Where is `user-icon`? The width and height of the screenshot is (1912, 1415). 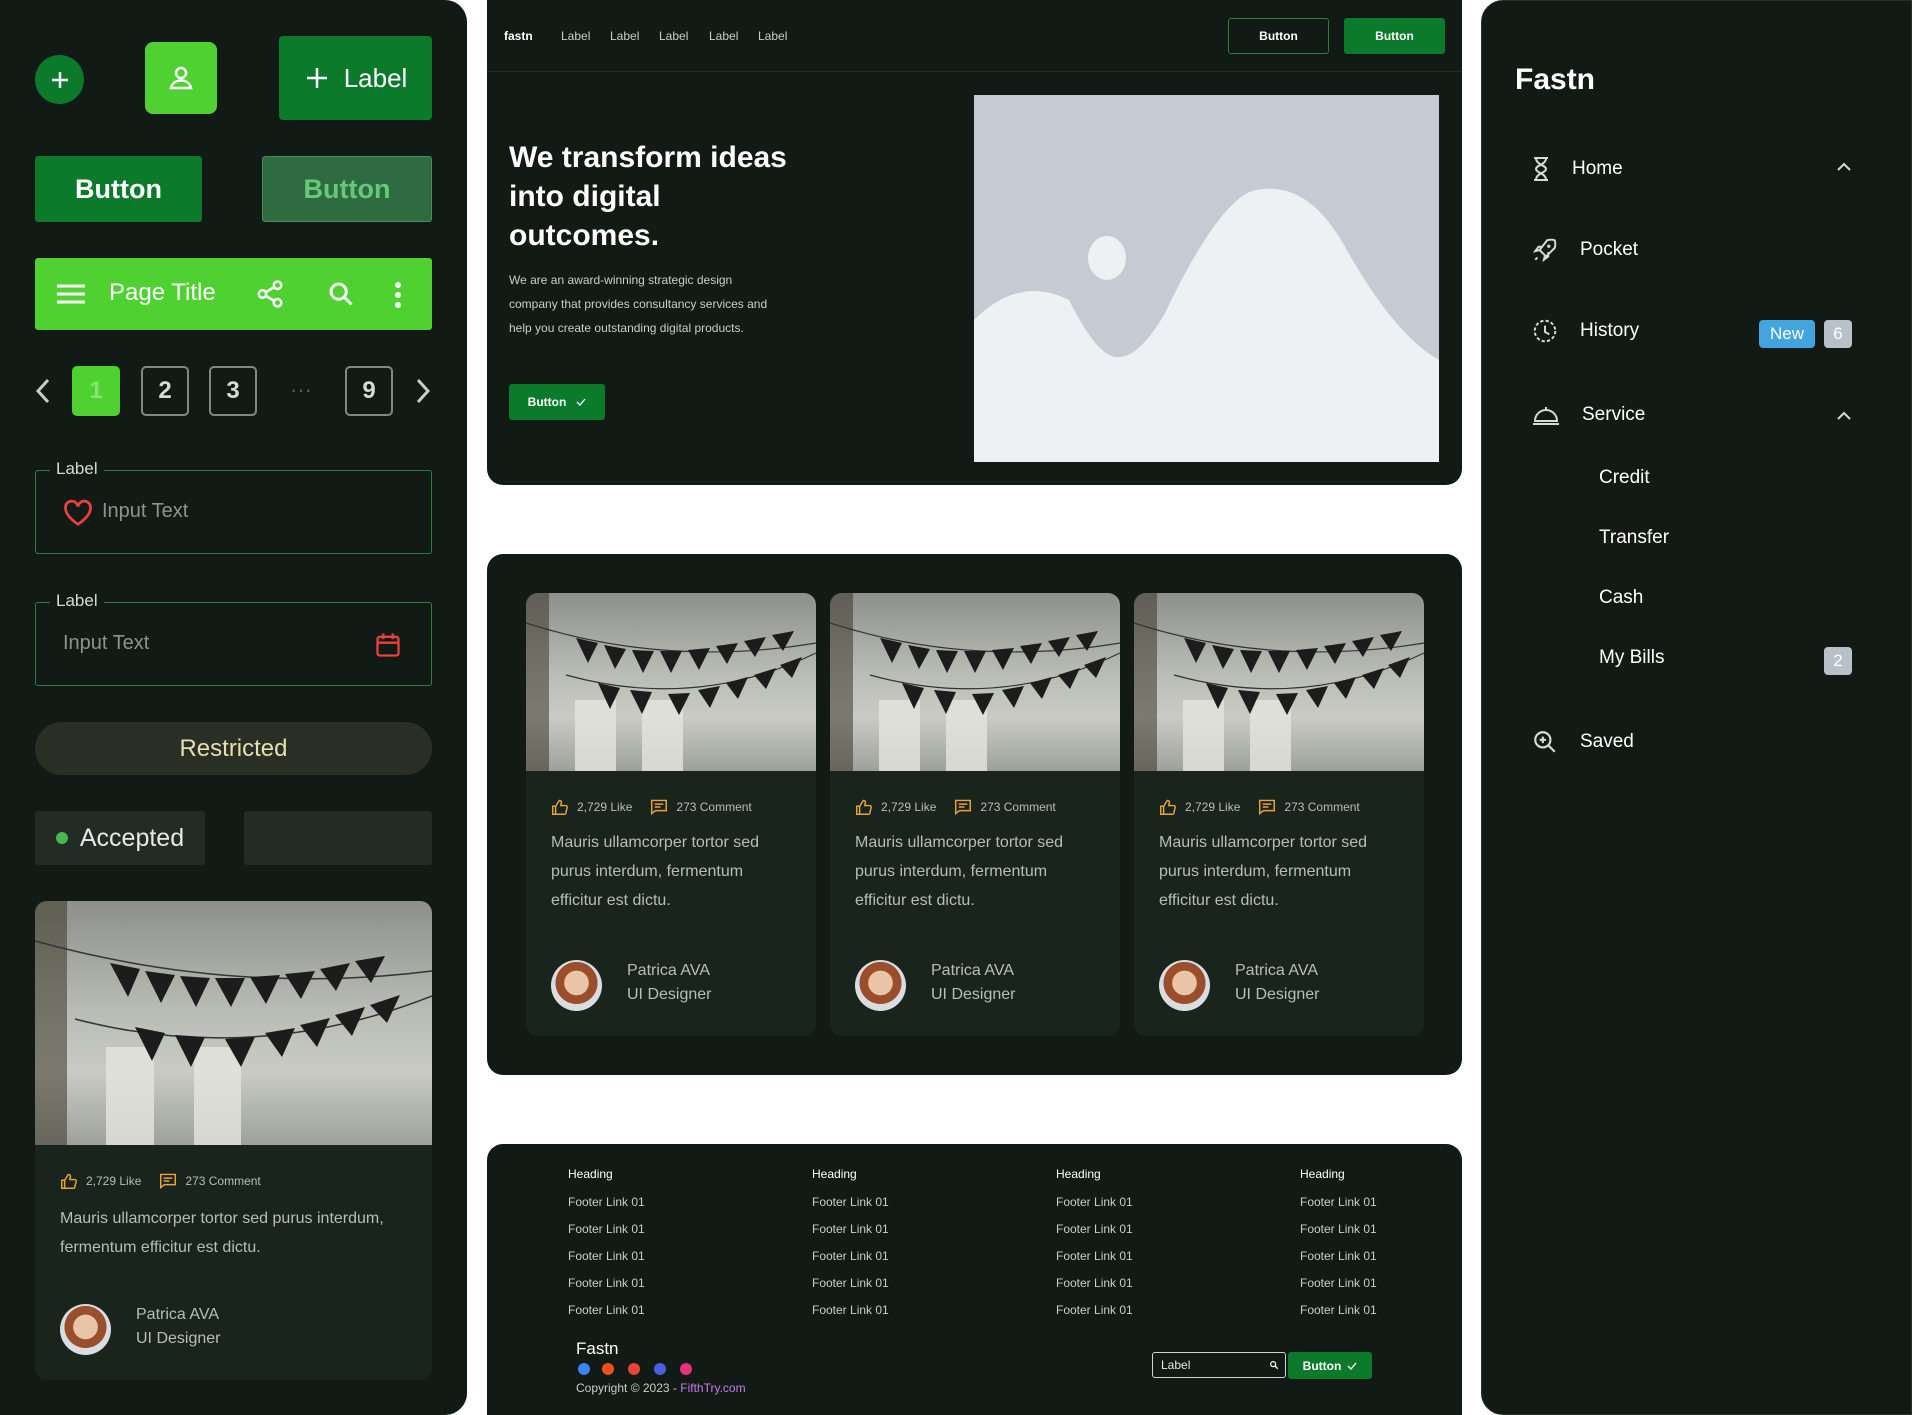 user-icon is located at coordinates (181, 78).